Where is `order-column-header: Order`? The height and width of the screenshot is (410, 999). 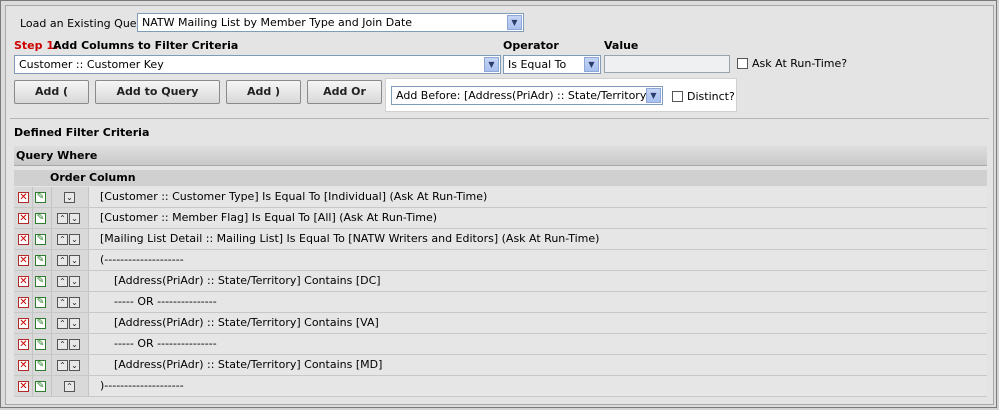
order-column-header: Order is located at coordinates (68, 177).